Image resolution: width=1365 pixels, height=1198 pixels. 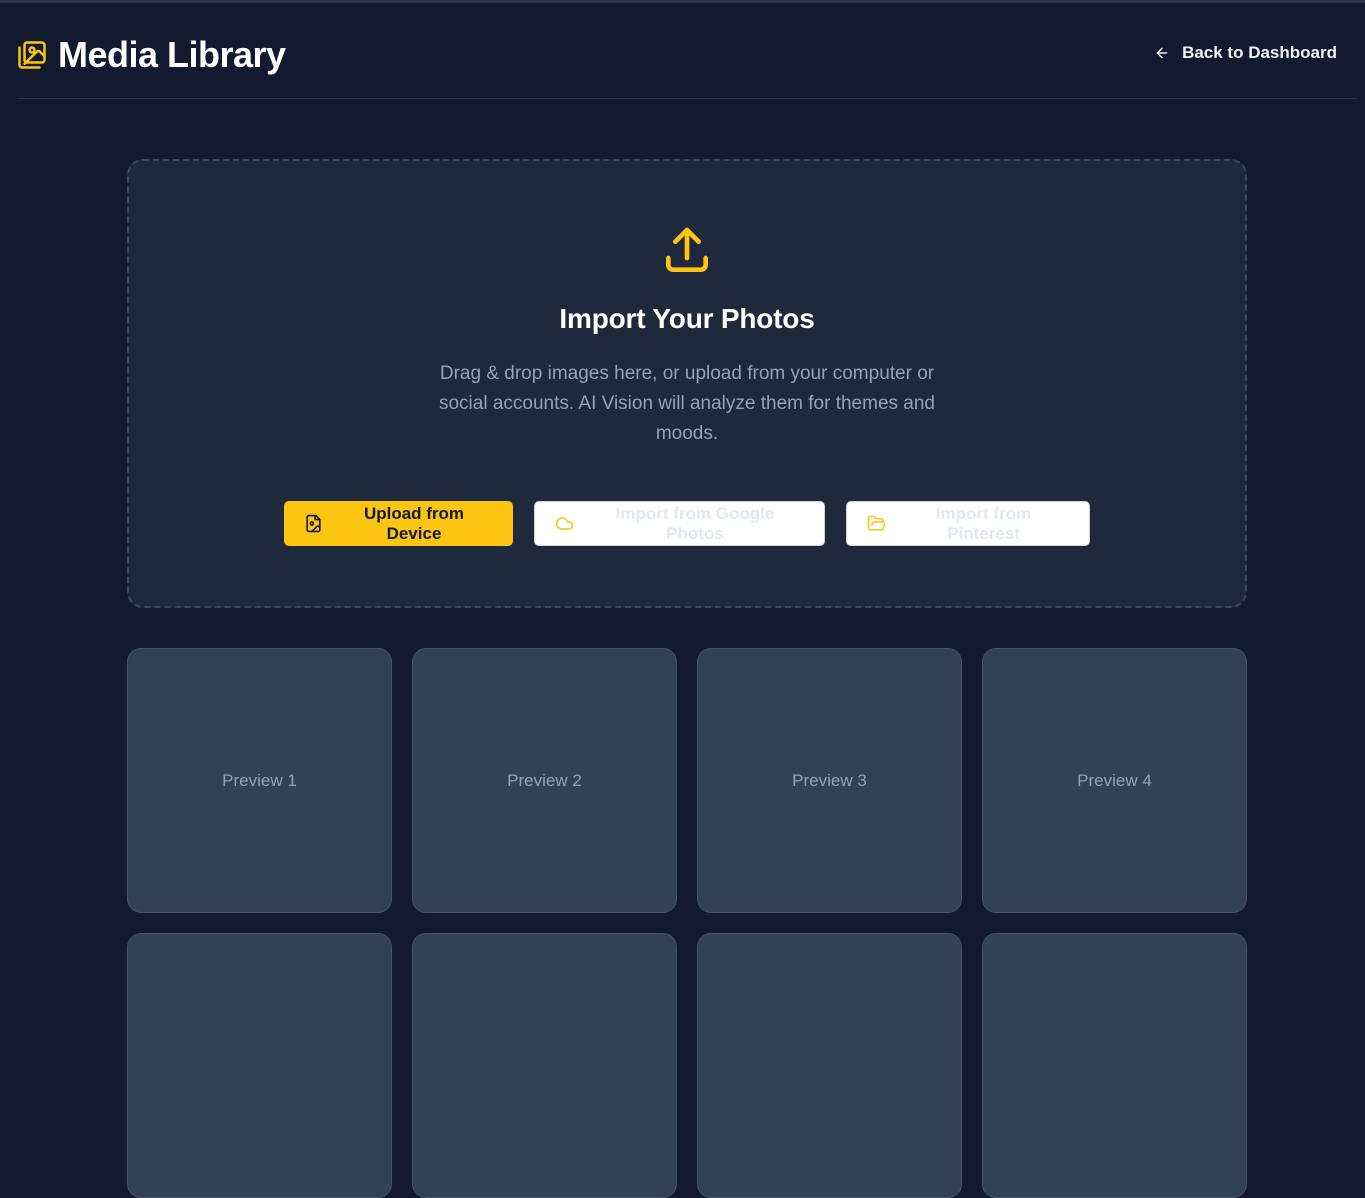 I want to click on preview-tile: Preview 1, so click(x=259, y=780).